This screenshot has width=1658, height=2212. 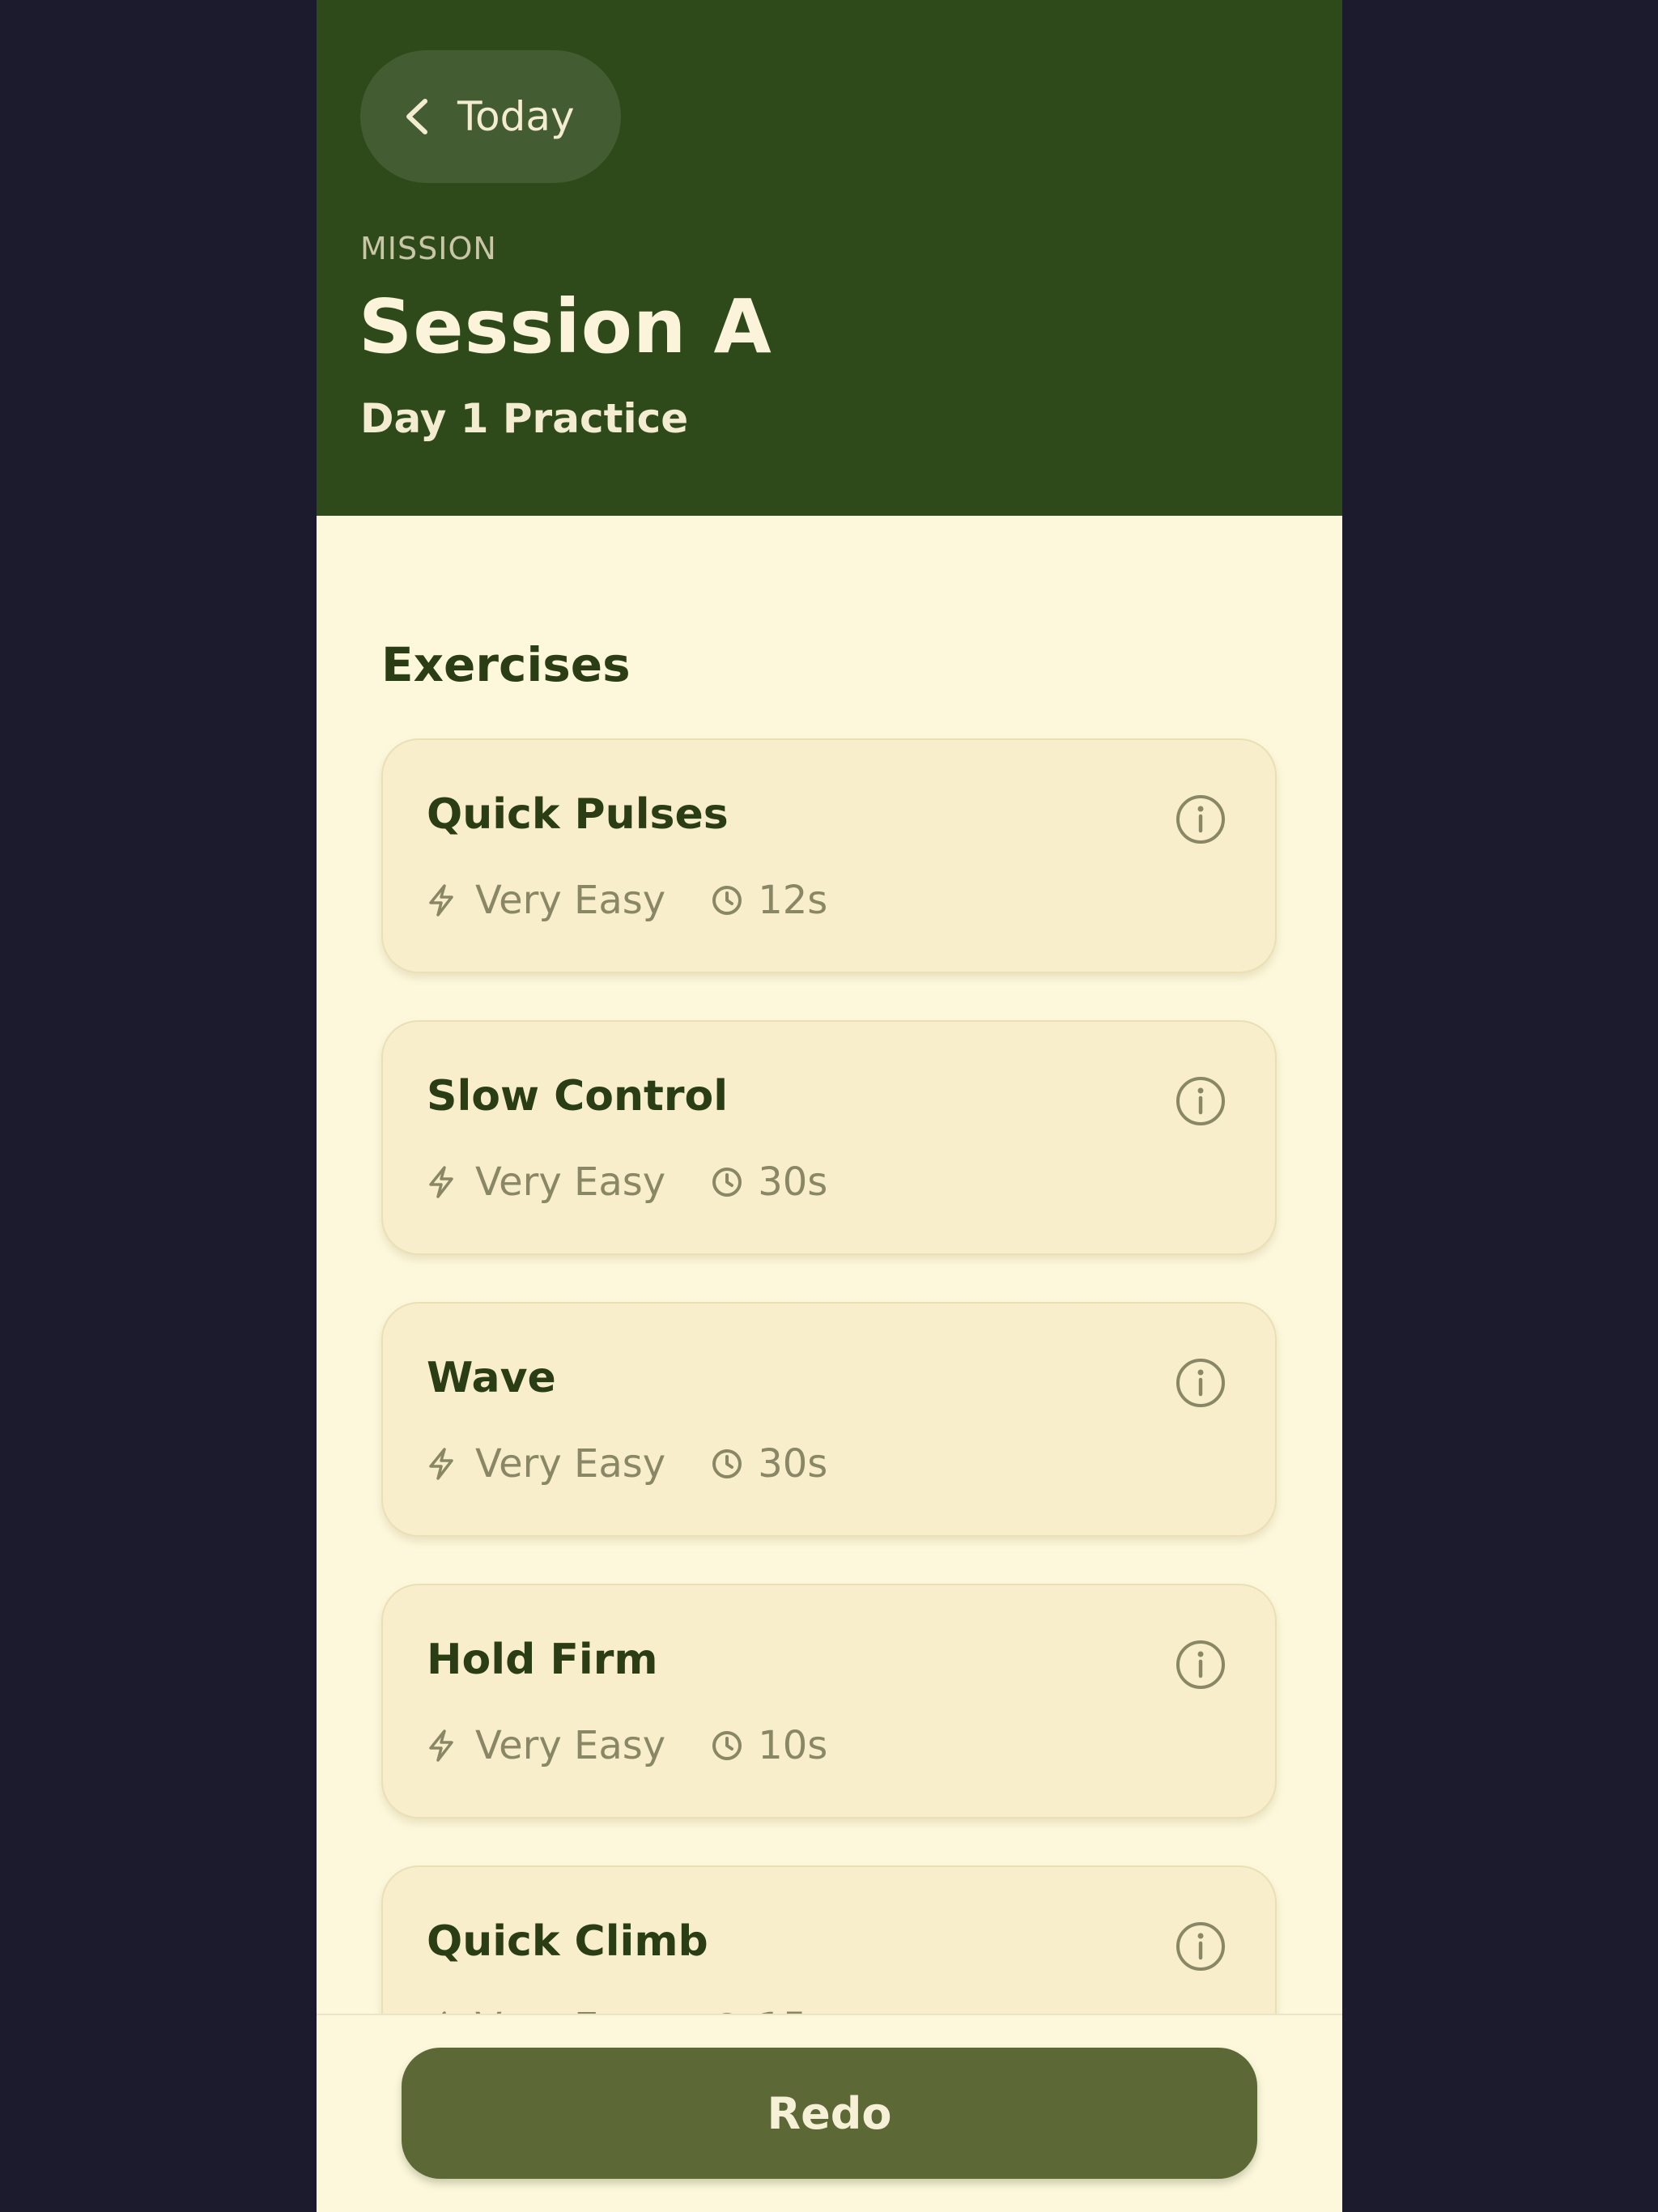 I want to click on exercise-card: Slow Control Very Easy 30s, so click(x=829, y=1137).